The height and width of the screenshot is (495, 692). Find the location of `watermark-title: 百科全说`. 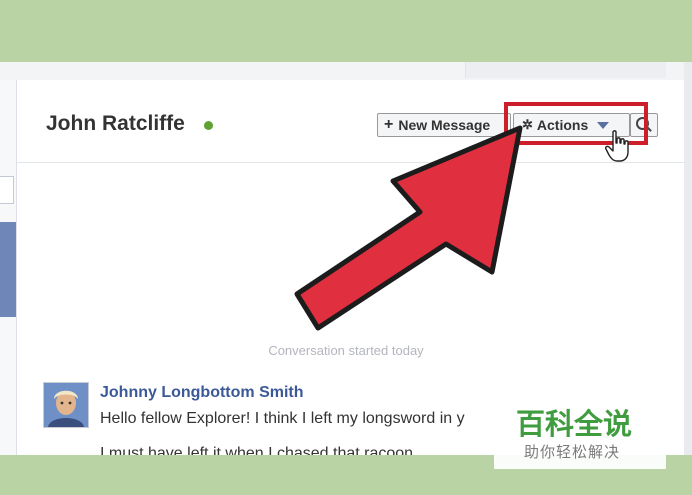

watermark-title: 百科全说 is located at coordinates (574, 424).